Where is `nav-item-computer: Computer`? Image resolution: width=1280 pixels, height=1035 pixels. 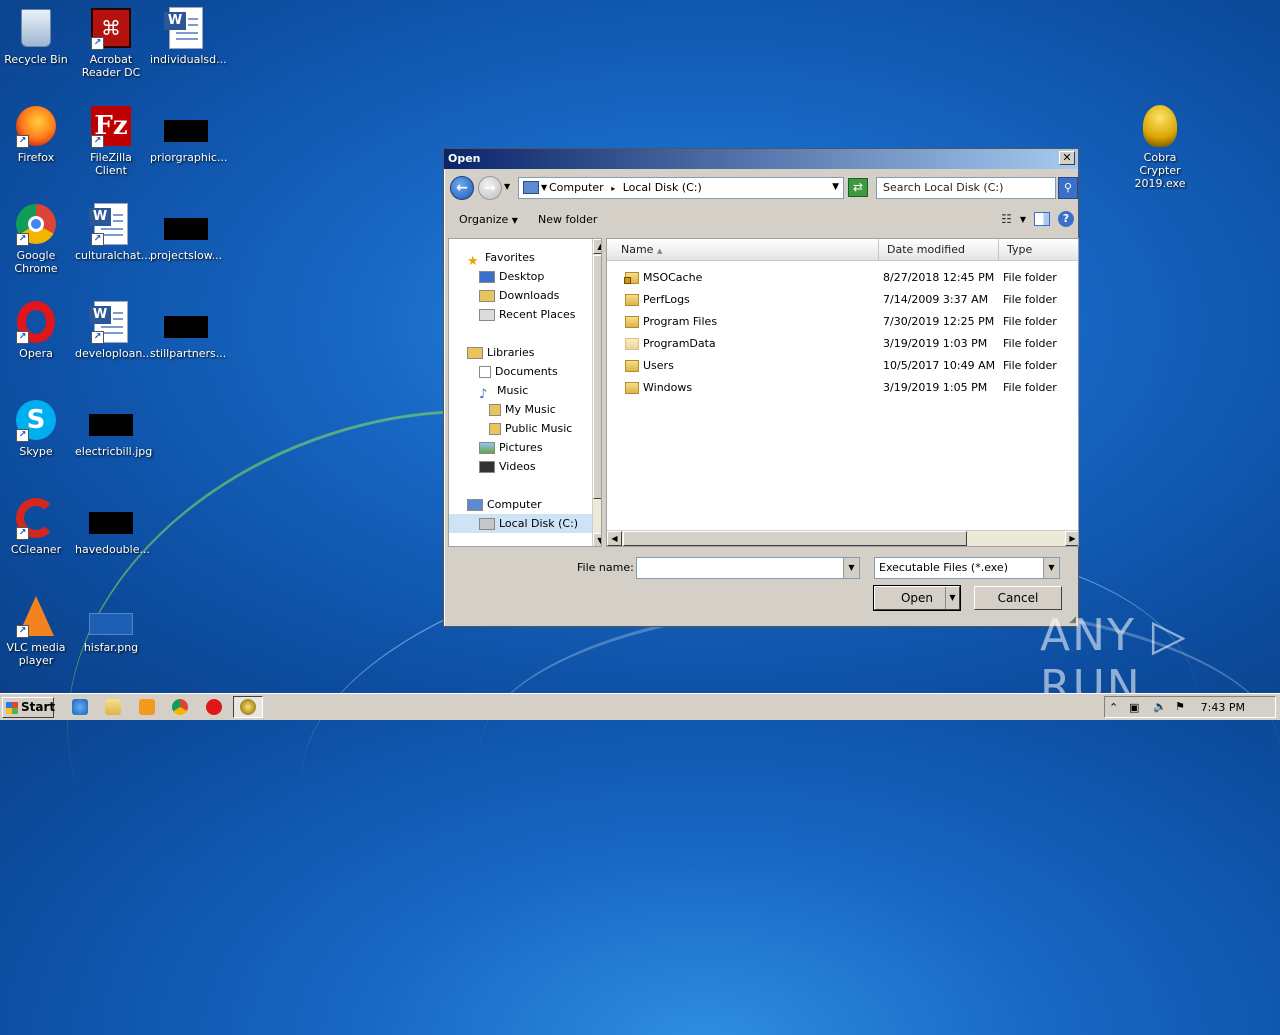
nav-item-computer: Computer is located at coordinates (504, 504).